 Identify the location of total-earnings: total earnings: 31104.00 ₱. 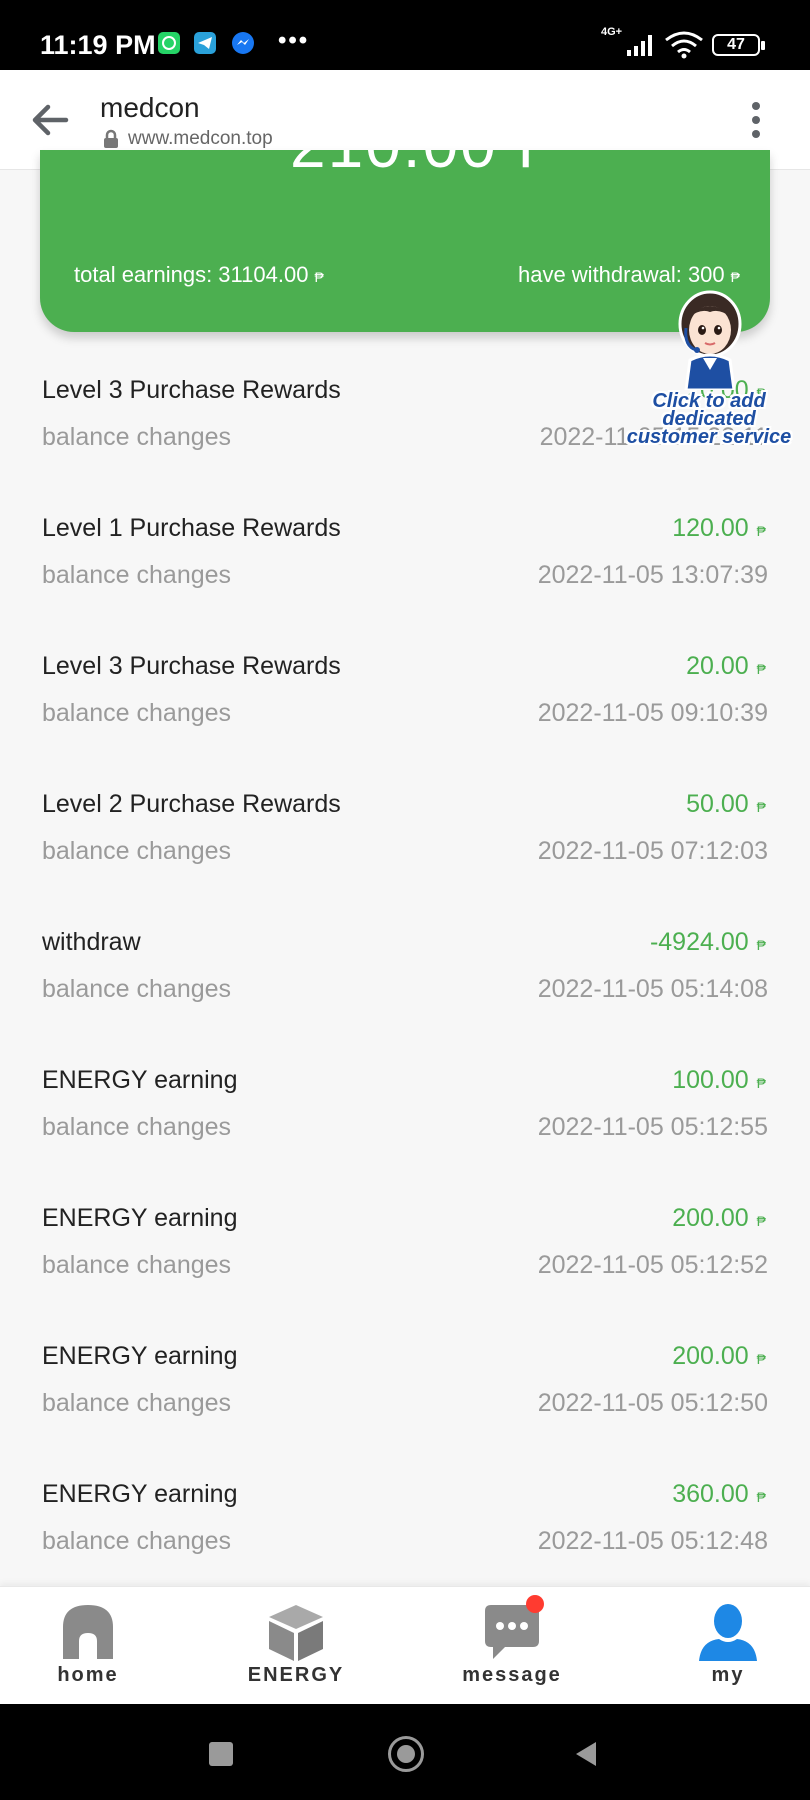
(199, 275).